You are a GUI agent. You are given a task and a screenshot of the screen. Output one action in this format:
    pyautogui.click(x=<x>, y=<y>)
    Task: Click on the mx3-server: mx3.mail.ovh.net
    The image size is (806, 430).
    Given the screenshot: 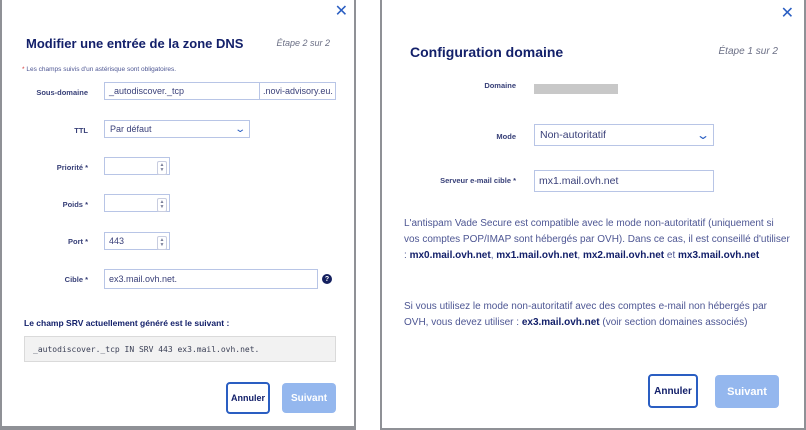 What is the action you would take?
    pyautogui.click(x=719, y=255)
    